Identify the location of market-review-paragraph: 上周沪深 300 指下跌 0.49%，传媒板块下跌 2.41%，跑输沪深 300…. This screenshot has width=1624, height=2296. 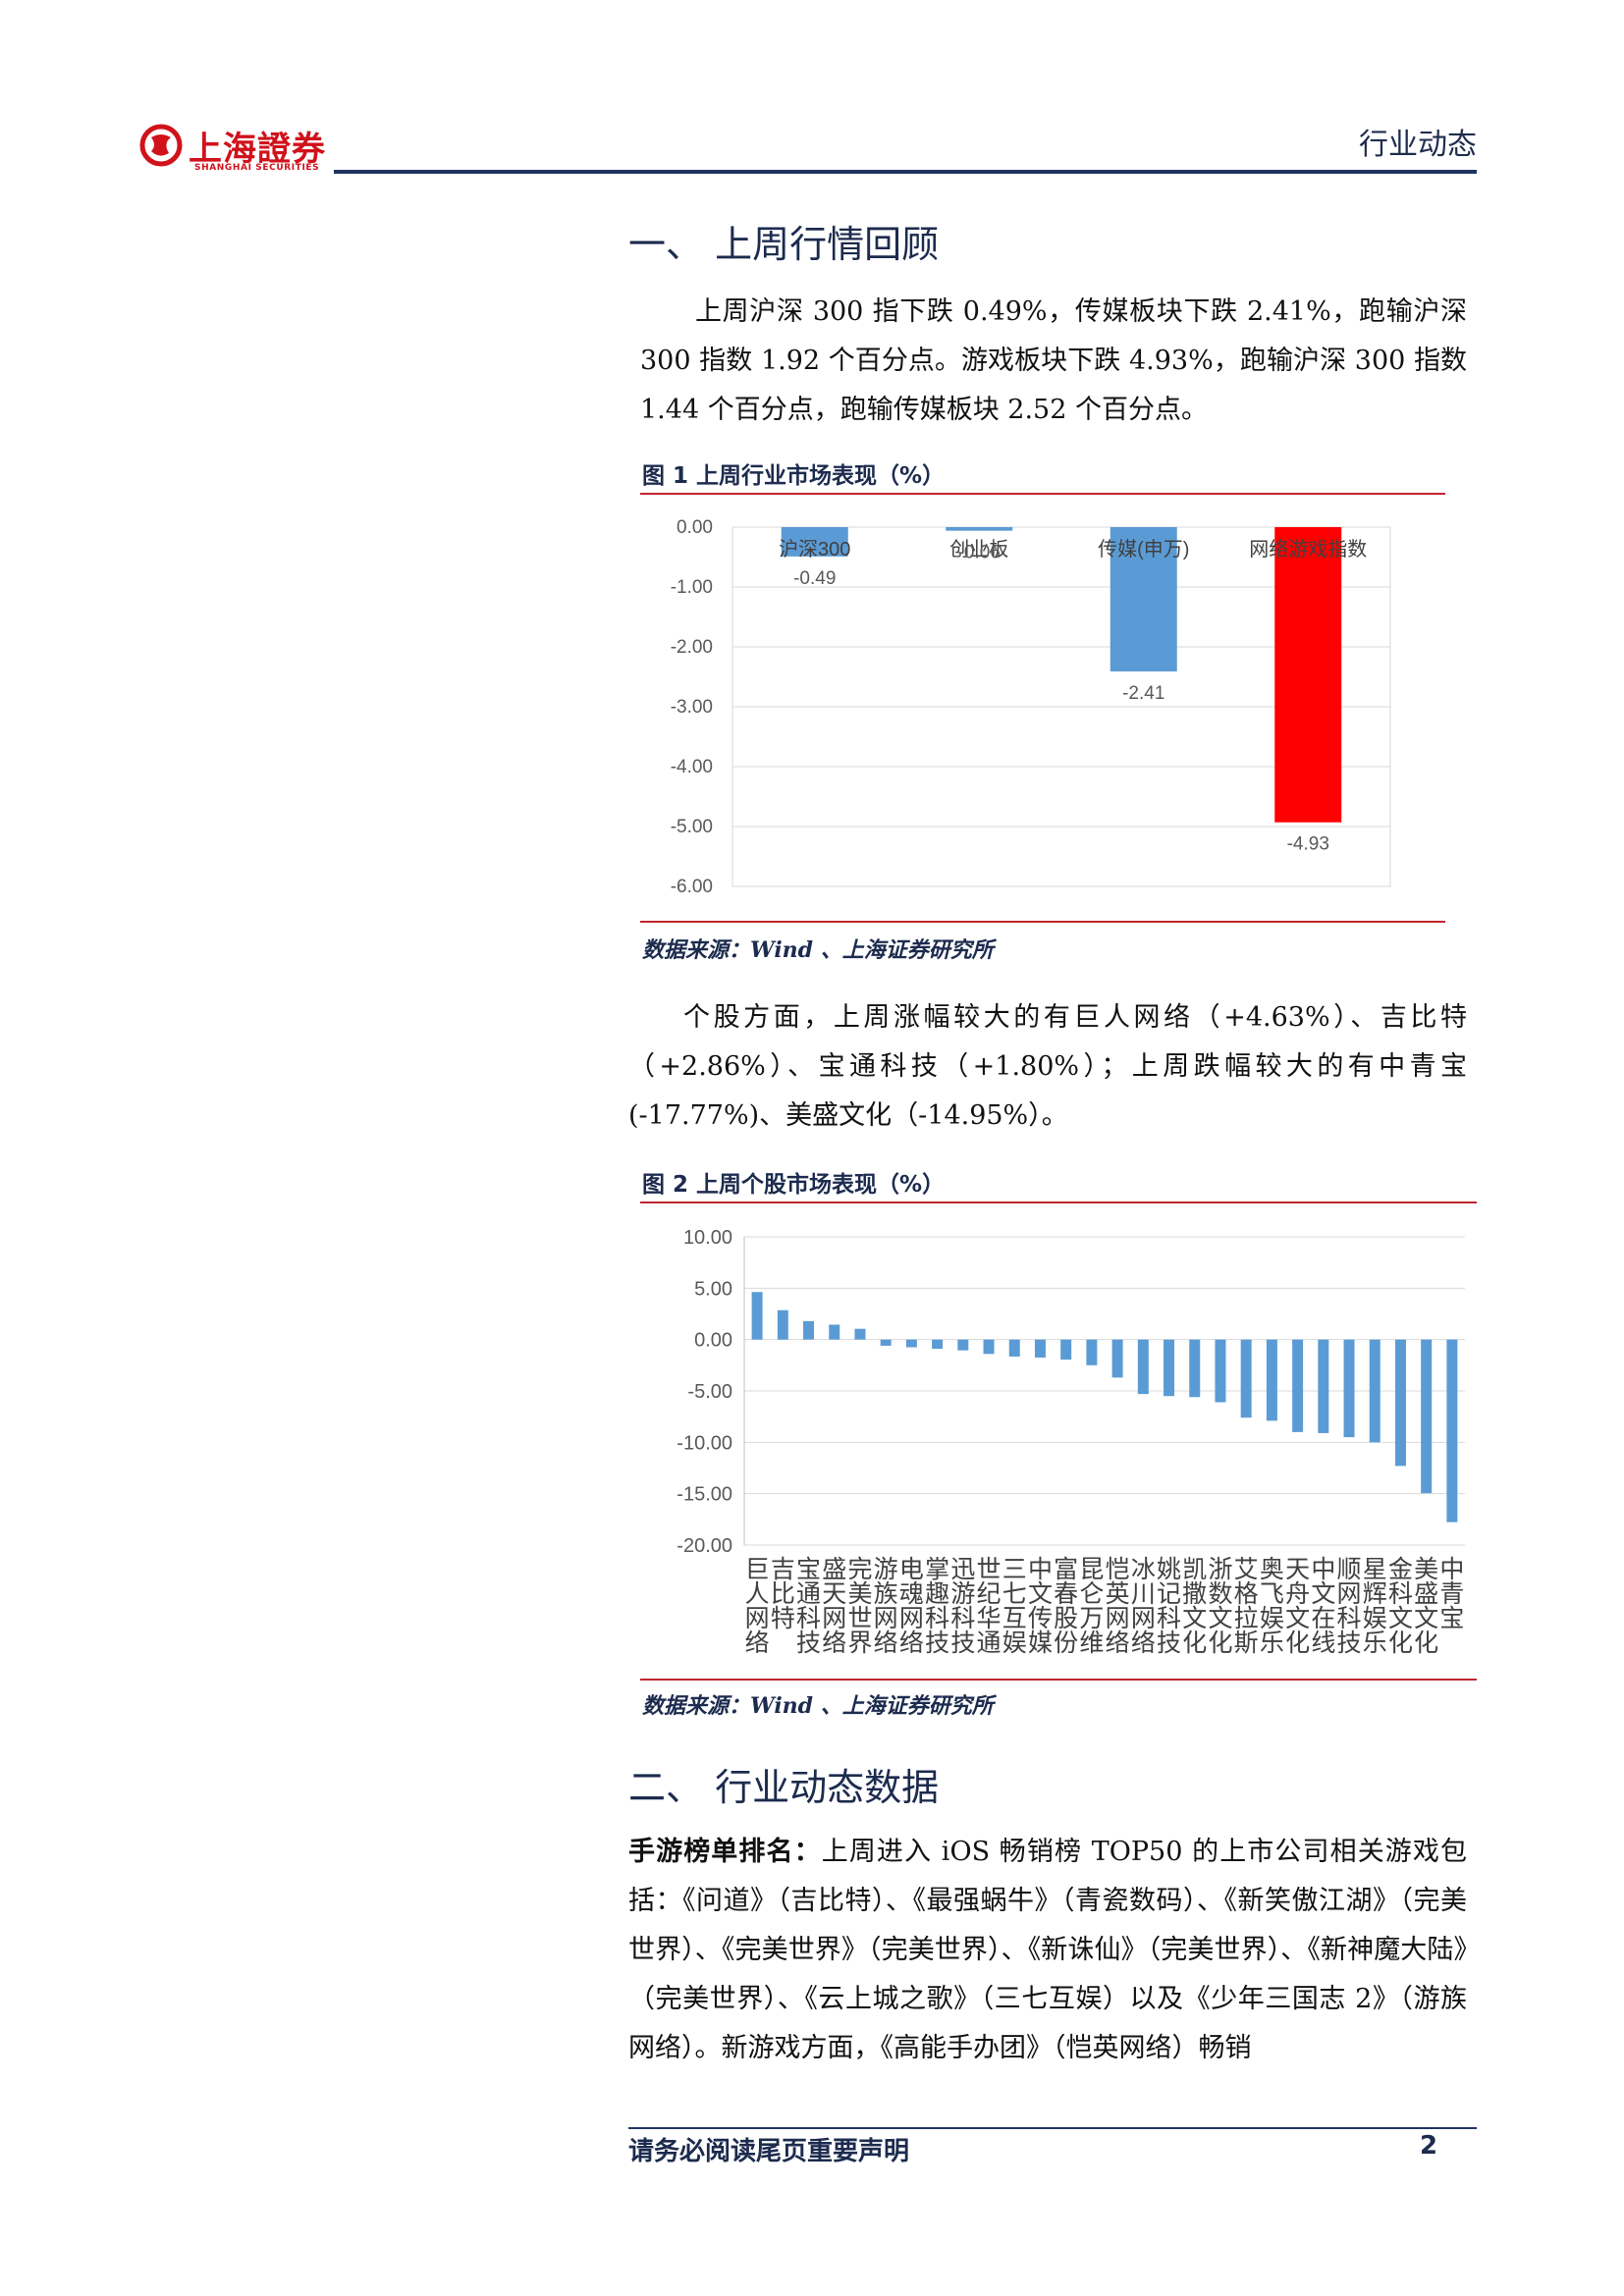
(1053, 362).